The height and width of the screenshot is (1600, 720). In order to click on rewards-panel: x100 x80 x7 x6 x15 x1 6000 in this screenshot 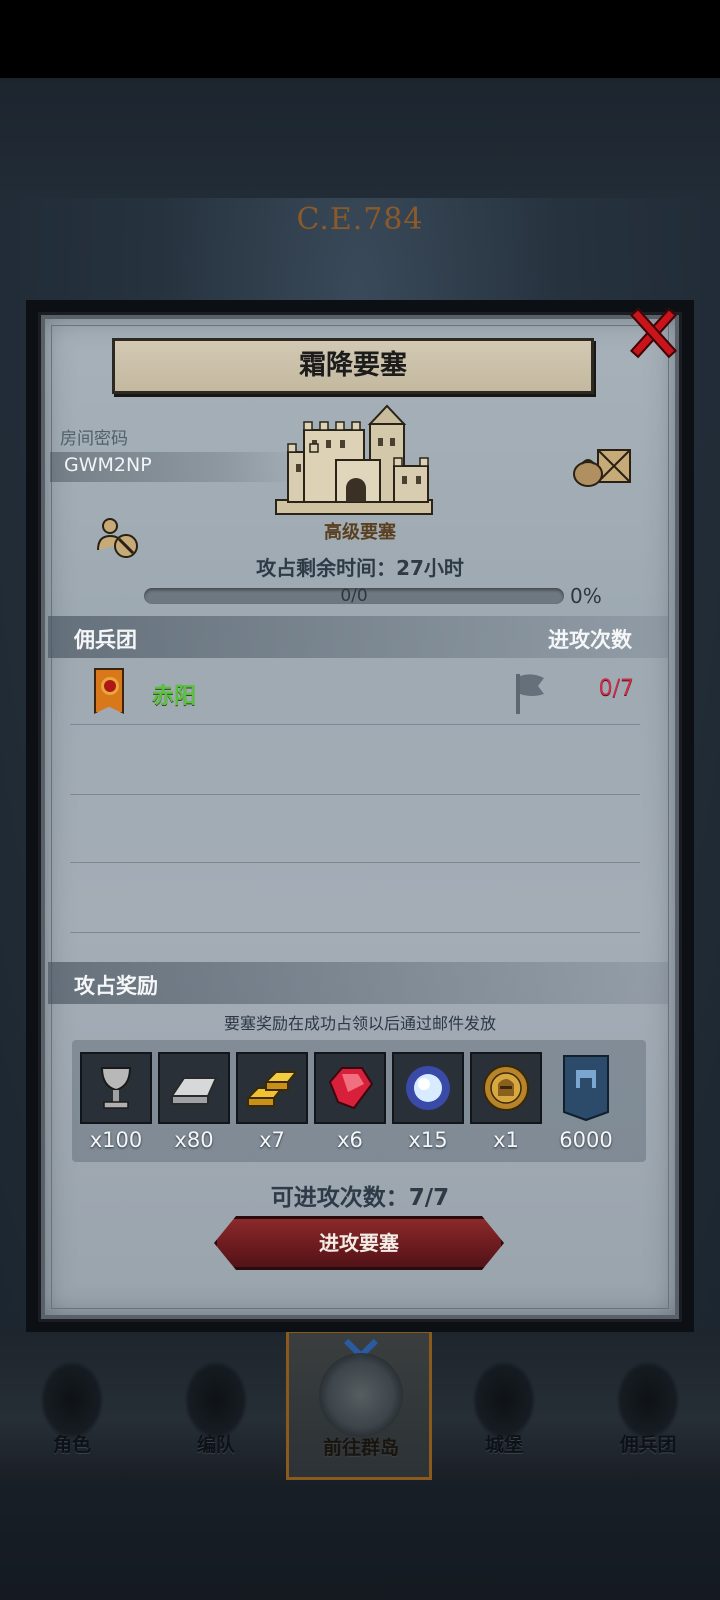, I will do `click(359, 1101)`.